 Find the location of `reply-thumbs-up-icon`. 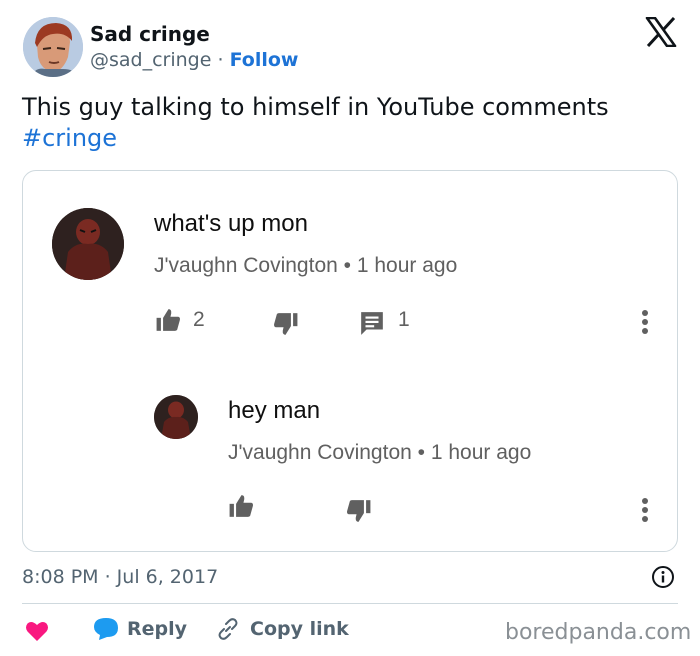

reply-thumbs-up-icon is located at coordinates (241, 506).